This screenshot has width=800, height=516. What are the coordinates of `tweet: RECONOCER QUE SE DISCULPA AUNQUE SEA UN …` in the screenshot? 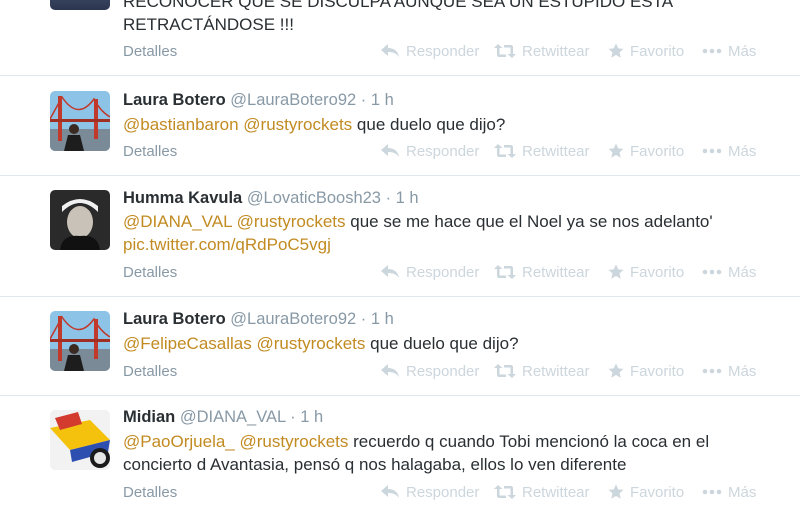 It's located at (400, 38).